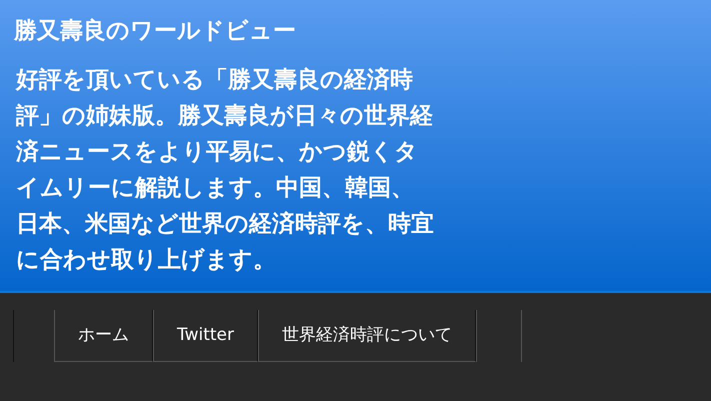 The image size is (711, 401). I want to click on nav-link: ホーム, so click(103, 336).